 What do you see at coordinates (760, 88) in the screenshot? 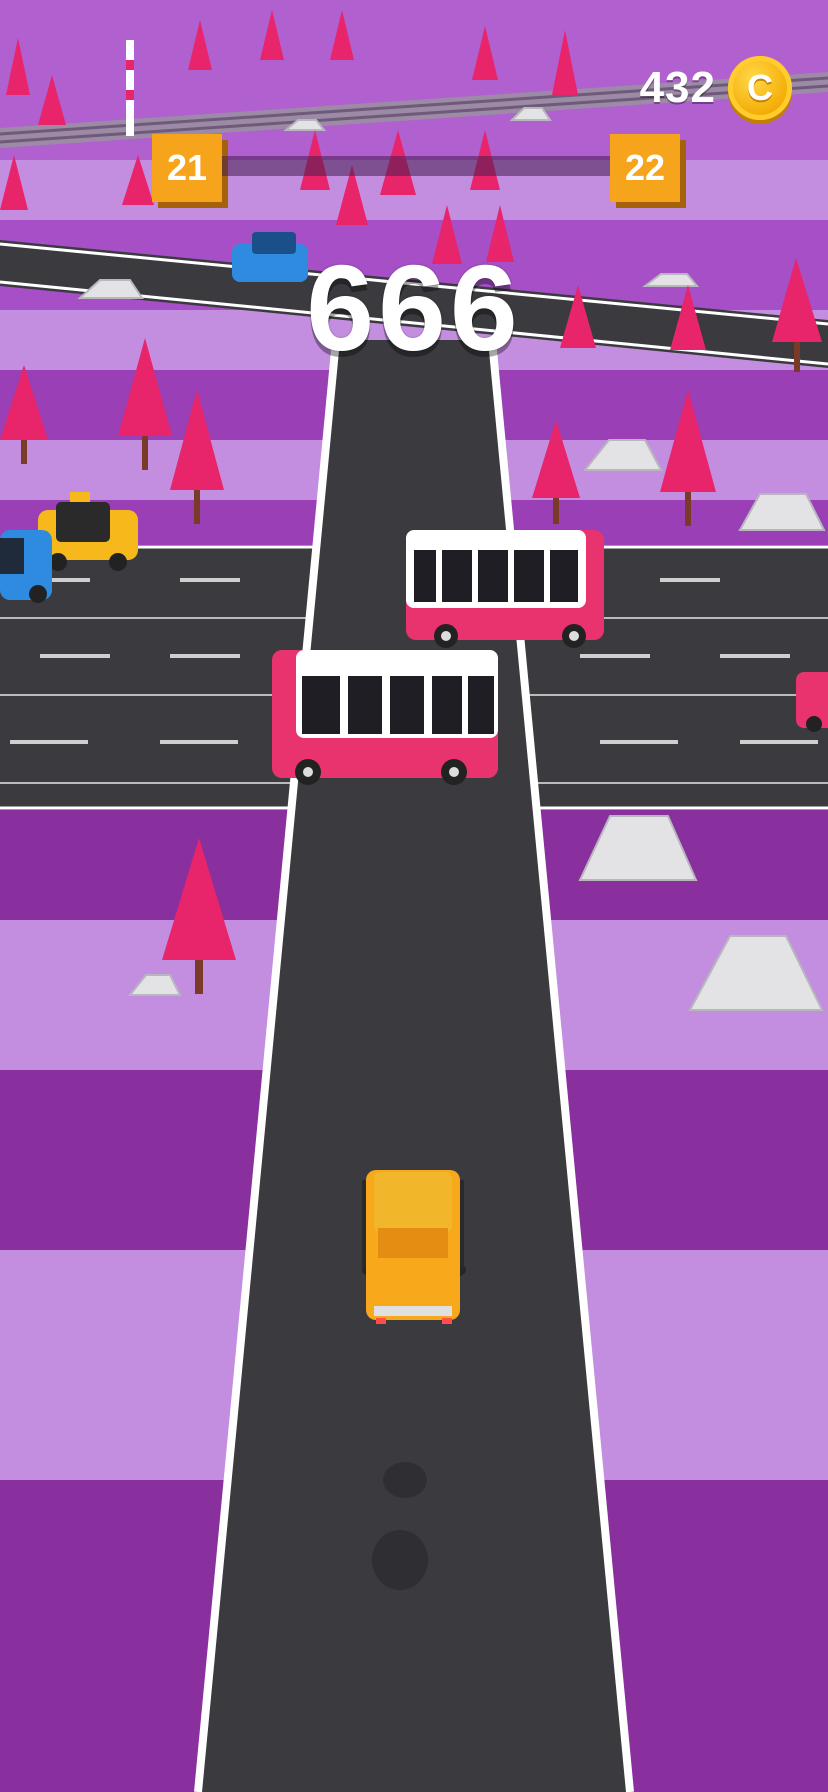
I see `coin-icon: C` at bounding box center [760, 88].